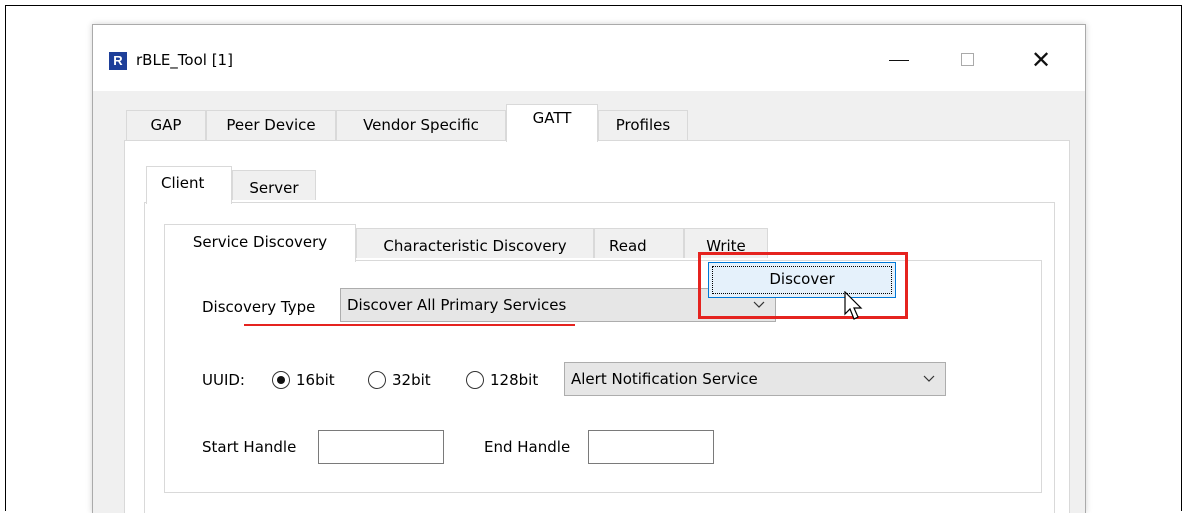 This screenshot has width=1189, height=513. I want to click on uuid-service-select: Alert Notification Service, so click(755, 379).